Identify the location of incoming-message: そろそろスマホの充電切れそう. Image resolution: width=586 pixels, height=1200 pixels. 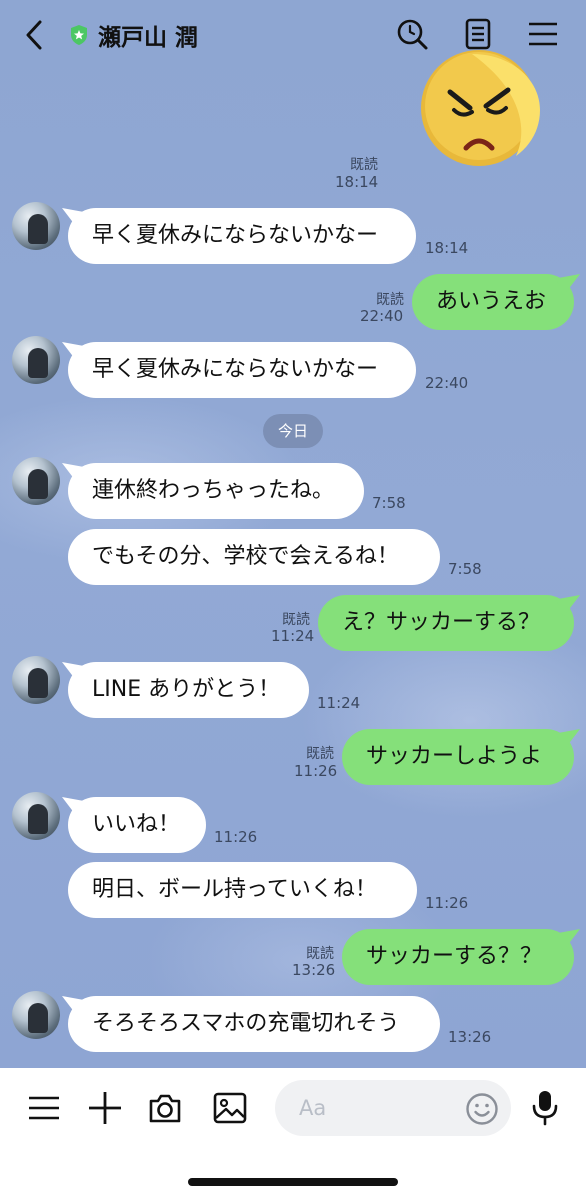
(254, 1024).